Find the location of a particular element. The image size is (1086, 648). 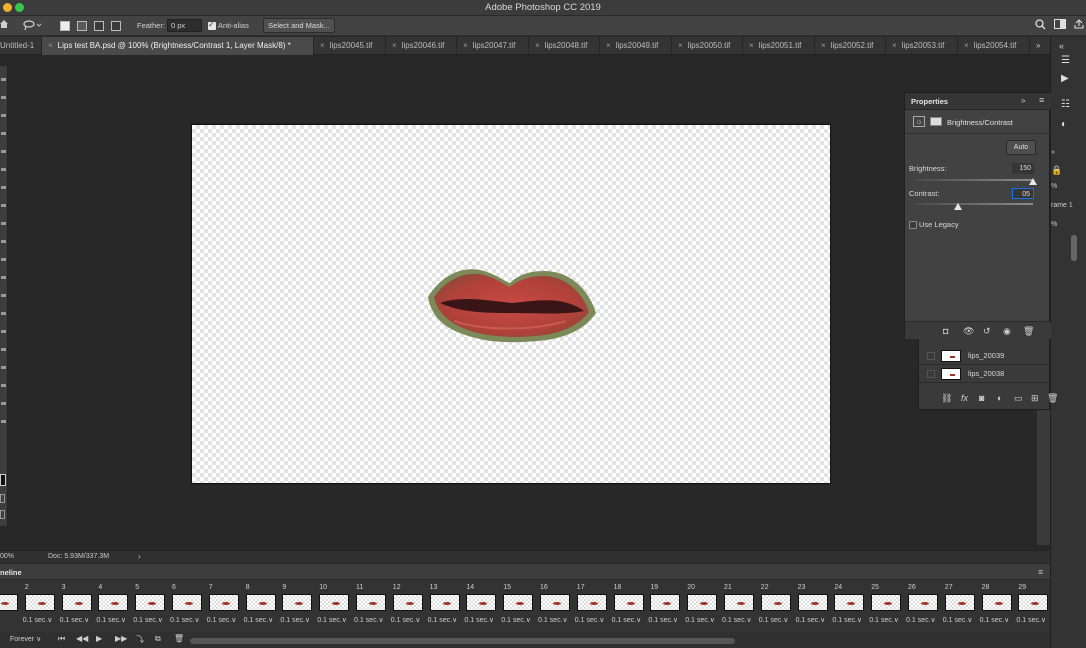

duplicate-frame-icon: ⧉ is located at coordinates (158, 639).